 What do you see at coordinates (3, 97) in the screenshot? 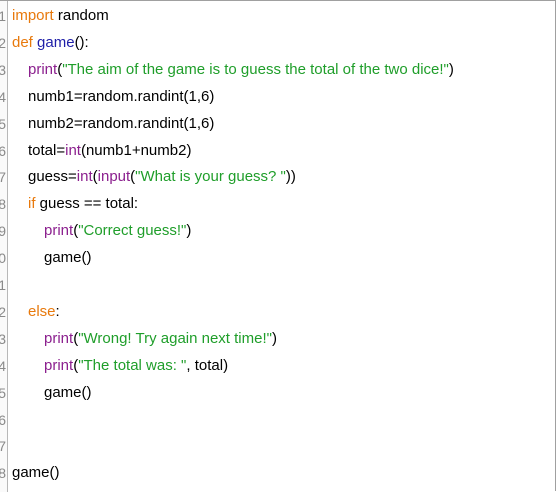
I see `line-number: 4` at bounding box center [3, 97].